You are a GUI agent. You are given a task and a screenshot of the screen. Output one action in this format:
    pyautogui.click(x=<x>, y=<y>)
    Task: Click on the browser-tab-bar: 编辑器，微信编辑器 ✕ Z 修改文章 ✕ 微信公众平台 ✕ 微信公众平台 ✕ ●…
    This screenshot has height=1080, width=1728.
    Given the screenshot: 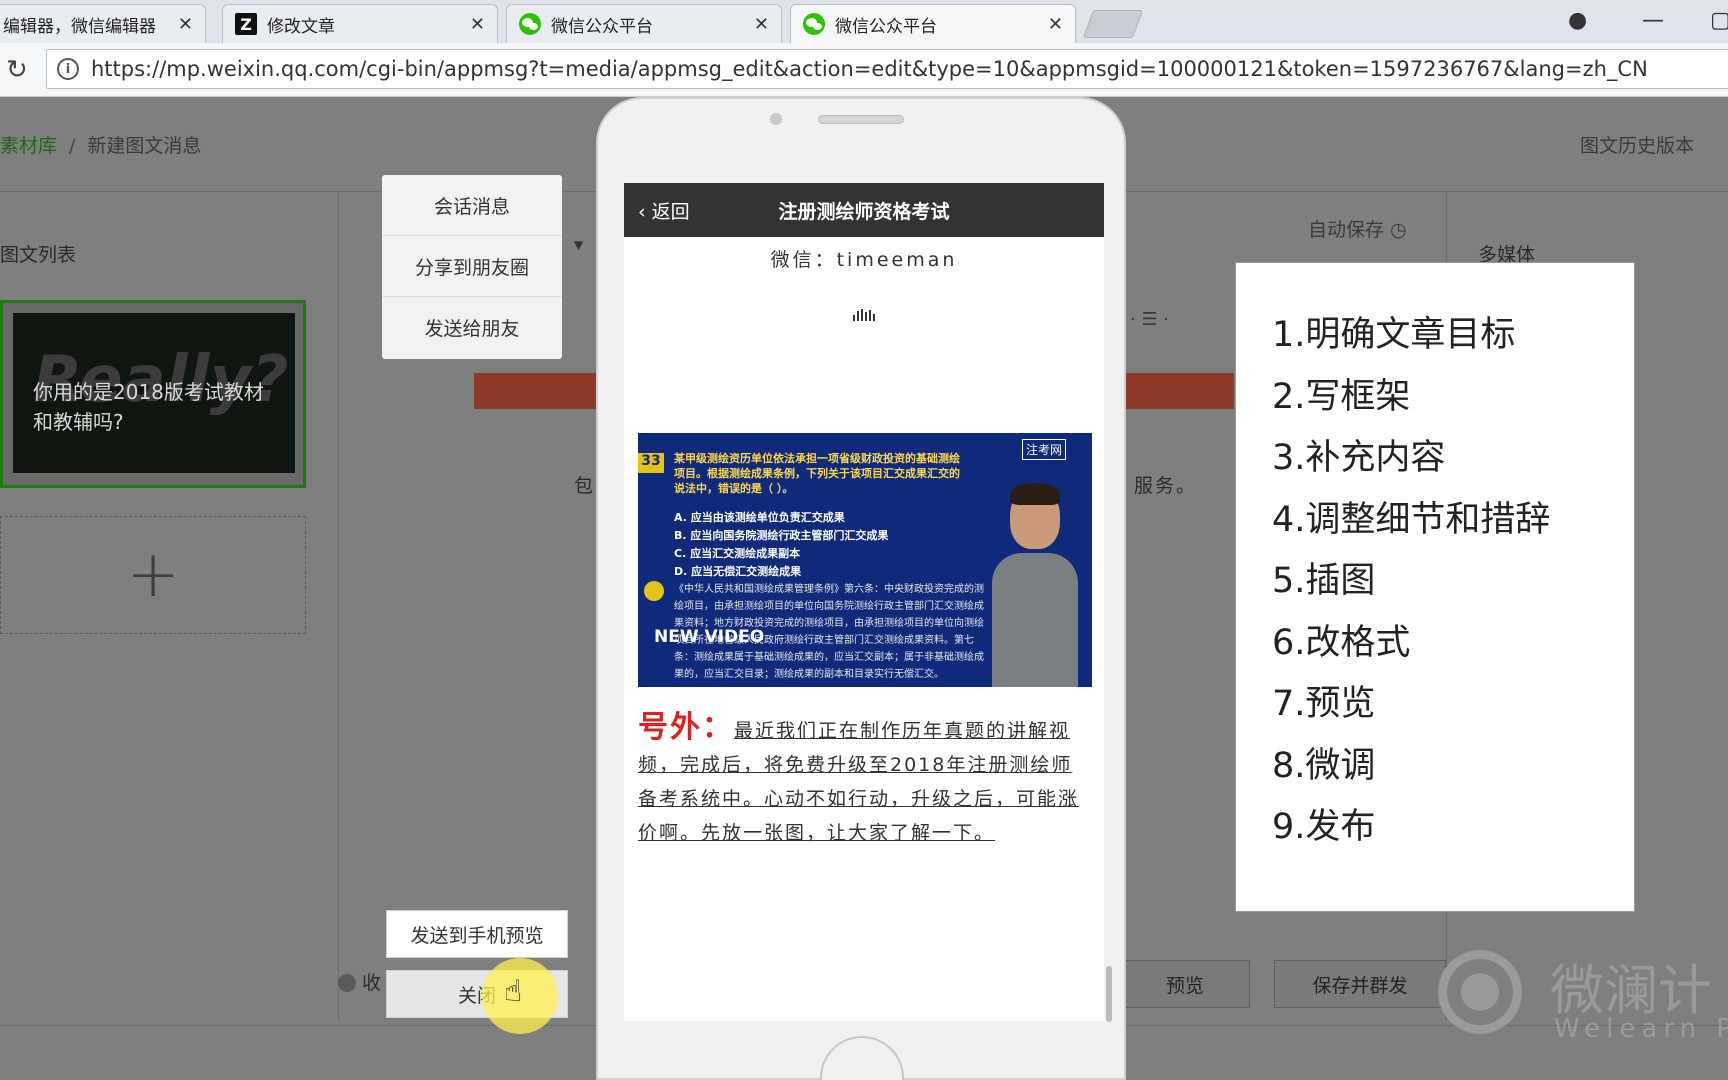 What is the action you would take?
    pyautogui.click(x=864, y=21)
    